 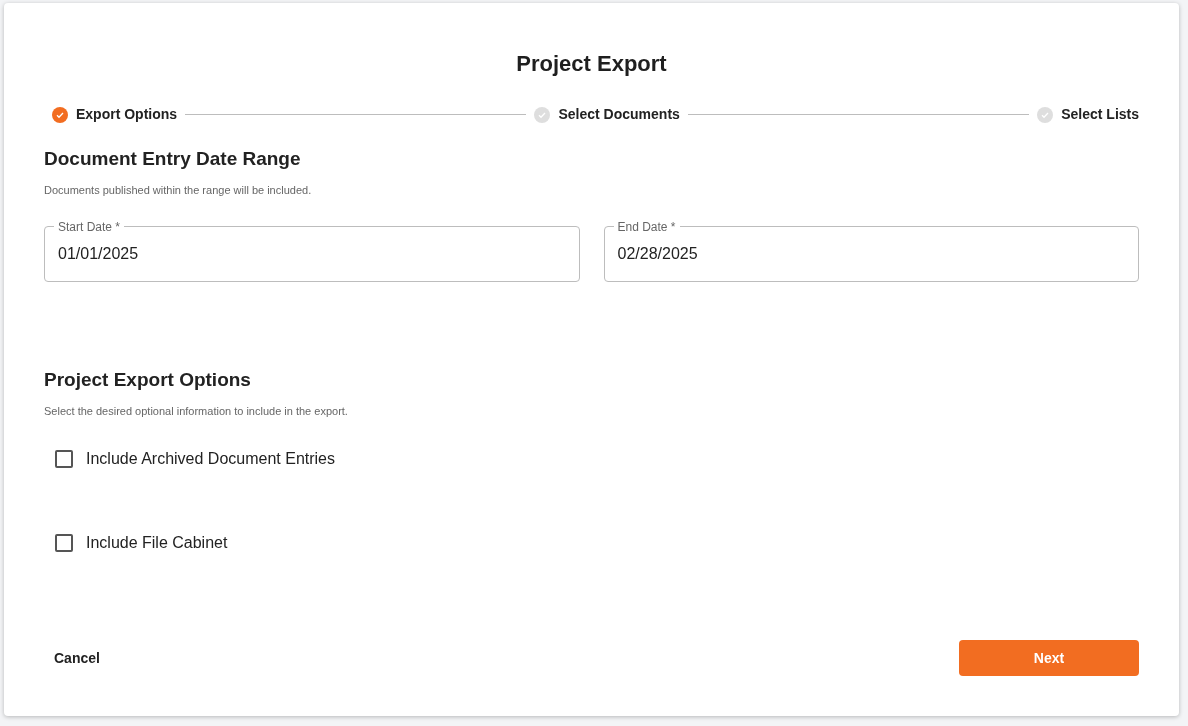 What do you see at coordinates (196, 411) in the screenshot?
I see `section-description: Select the desired optional information to include in the export.` at bounding box center [196, 411].